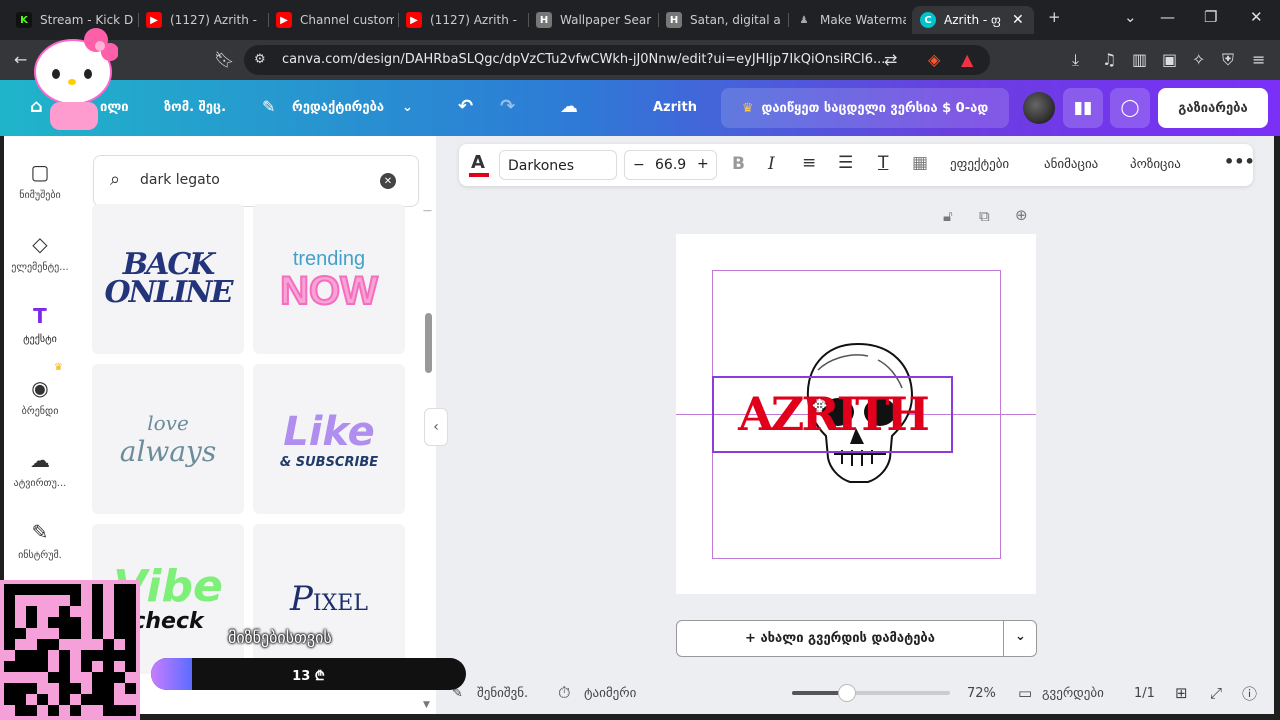  What do you see at coordinates (1249, 693) in the screenshot?
I see `help-icon: ⓘ` at bounding box center [1249, 693].